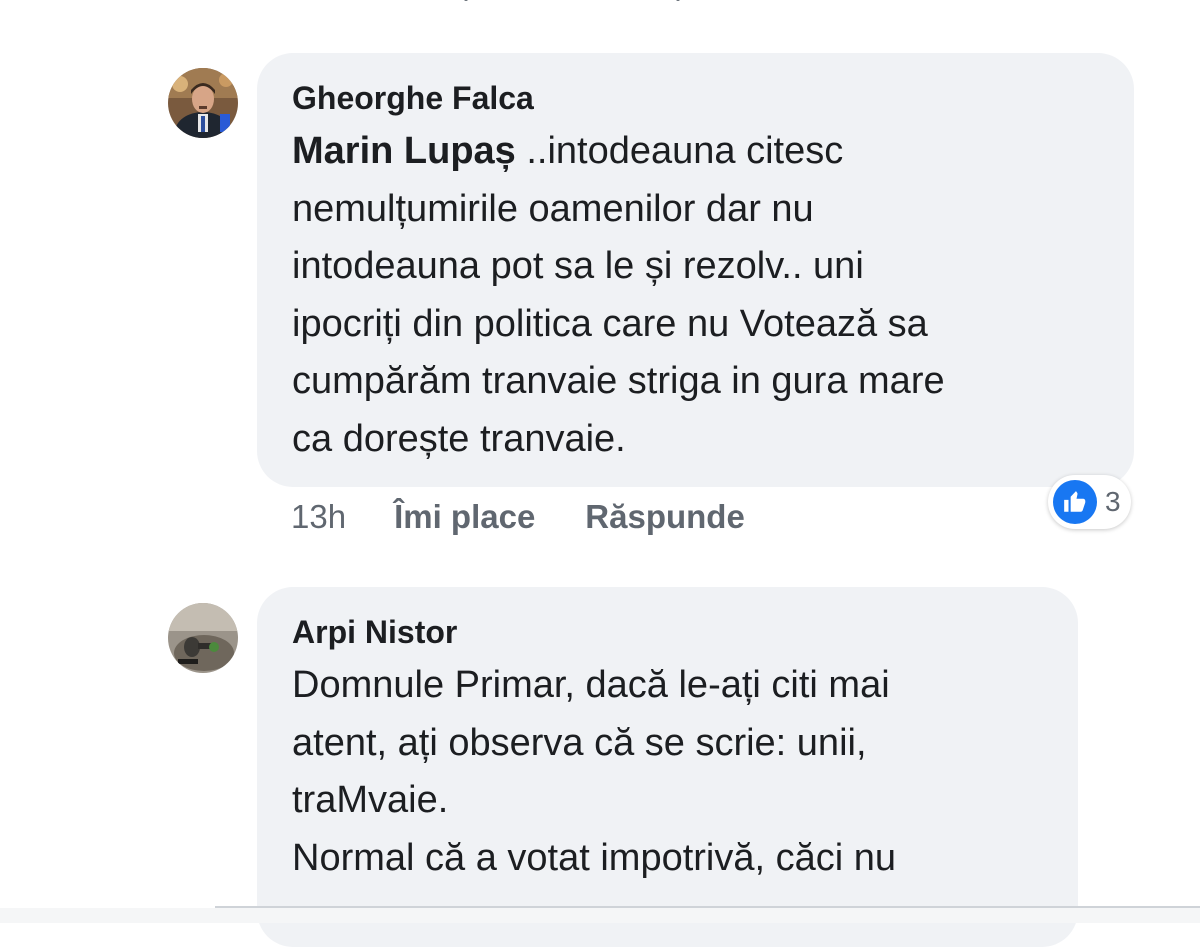 Image resolution: width=1200 pixels, height=947 pixels. I want to click on like-icon, so click(1075, 502).